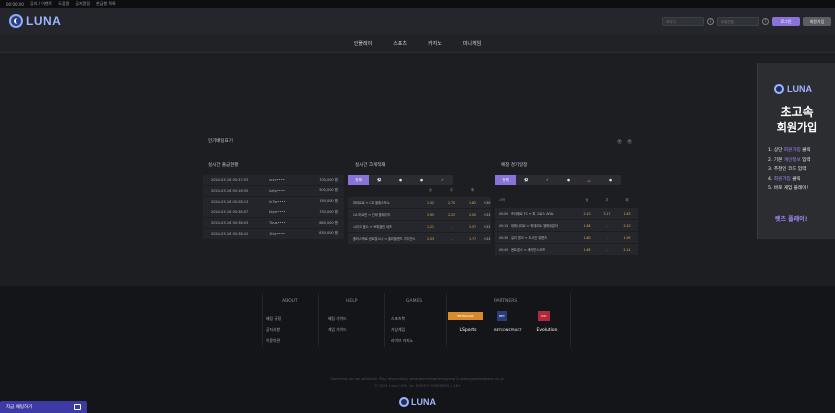 This screenshot has height=413, width=835. Describe the element at coordinates (15, 4) in the screenshot. I see `clock: 00:00:00` at that location.